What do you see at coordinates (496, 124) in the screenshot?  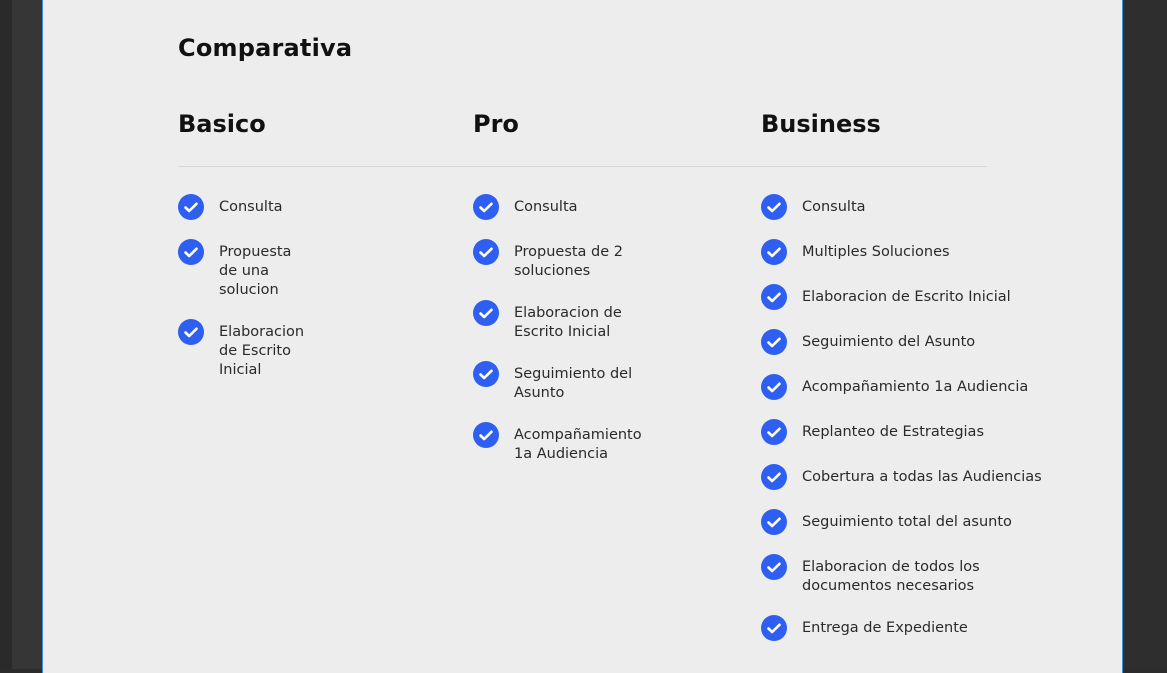 I see `plan-name: Pro` at bounding box center [496, 124].